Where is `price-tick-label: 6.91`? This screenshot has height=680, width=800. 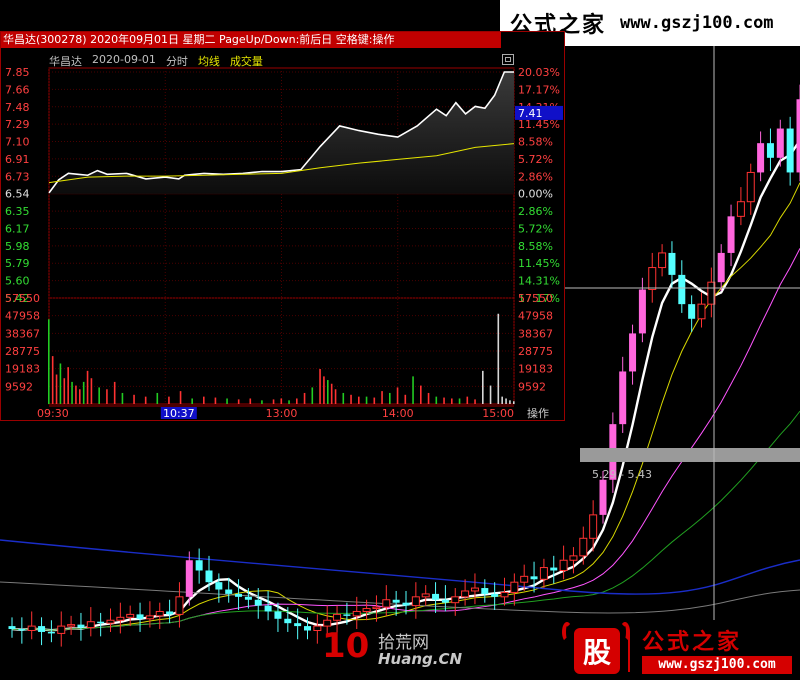
price-tick-label: 6.91 is located at coordinates (17, 159).